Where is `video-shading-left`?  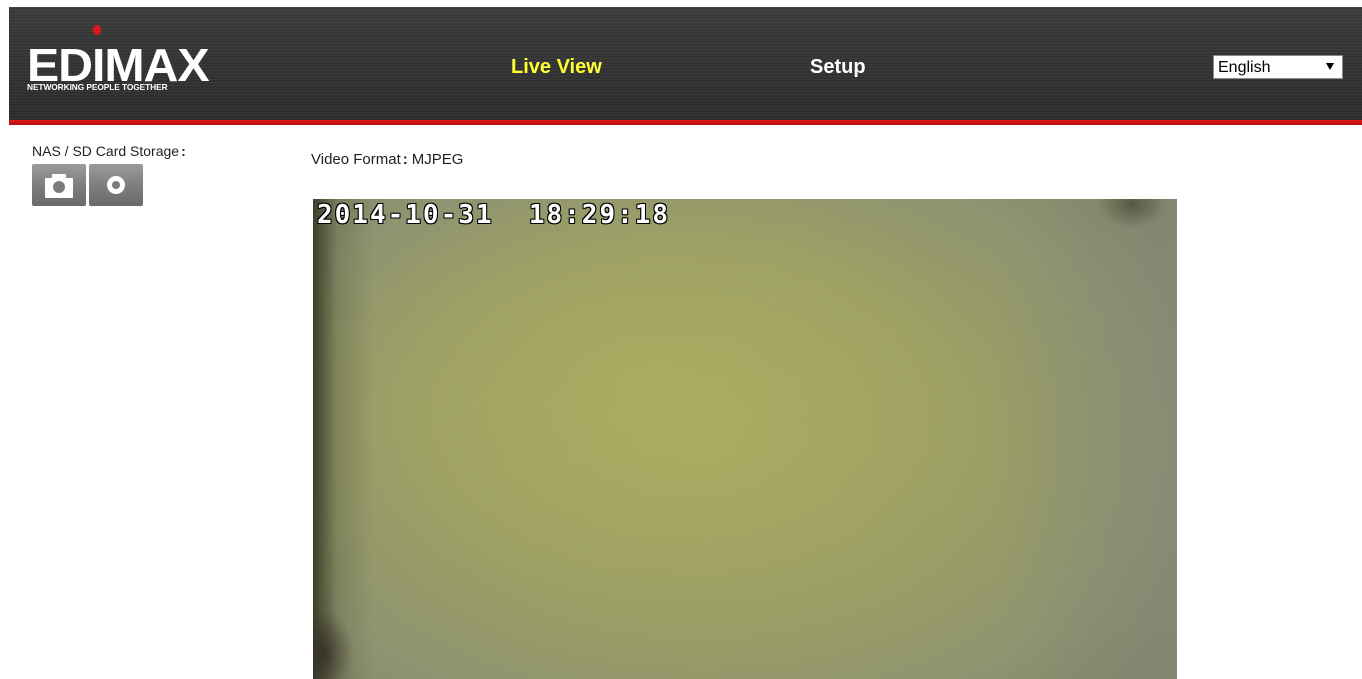
video-shading-left is located at coordinates (343, 439).